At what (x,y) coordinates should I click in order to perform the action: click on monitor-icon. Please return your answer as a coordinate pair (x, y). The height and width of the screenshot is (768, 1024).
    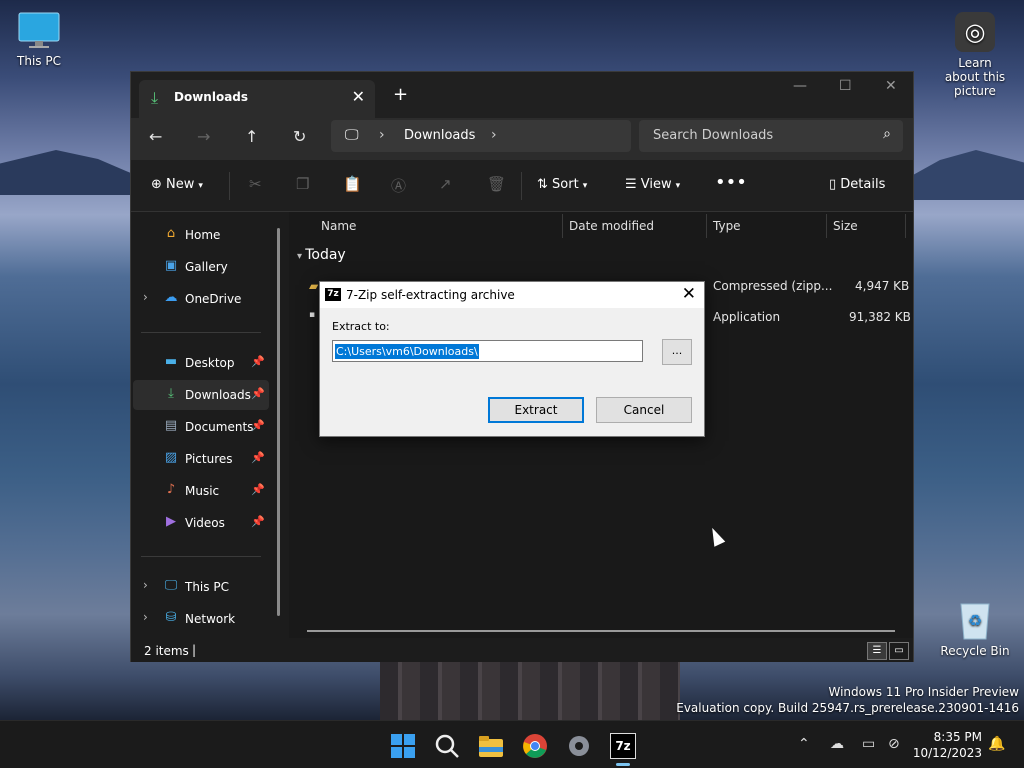
    Looking at the image, I should click on (39, 30).